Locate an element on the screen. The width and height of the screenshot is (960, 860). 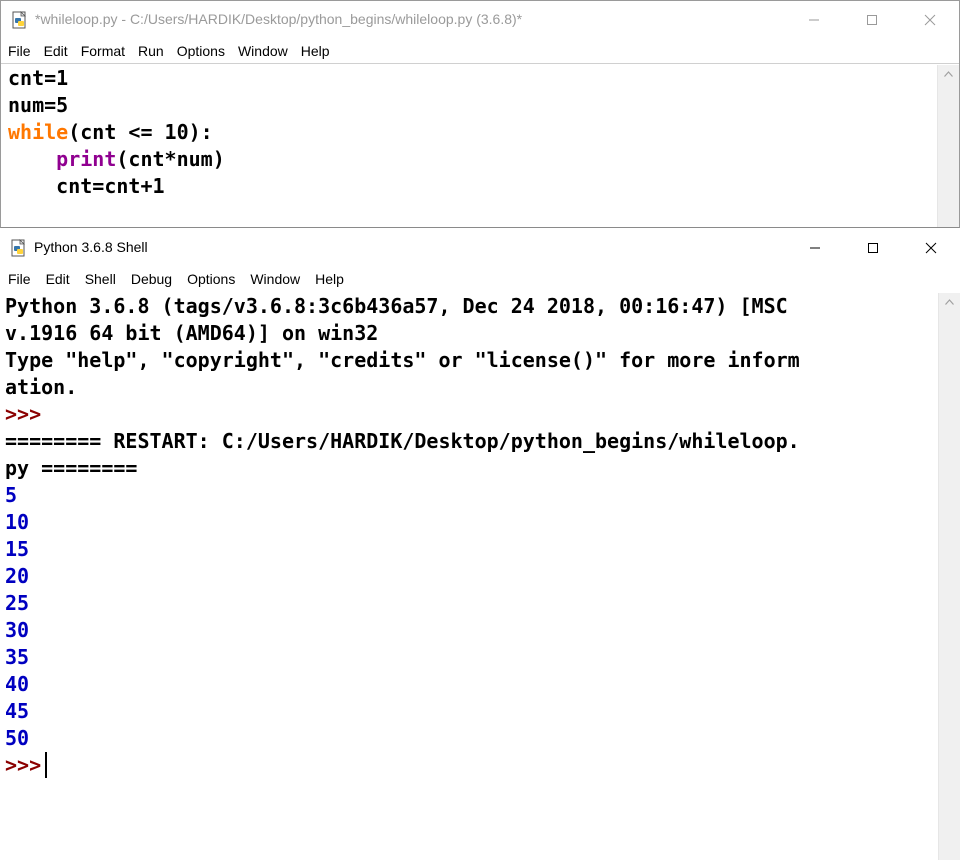
code-line: while(cnt <= 10): is located at coordinates (472, 132).